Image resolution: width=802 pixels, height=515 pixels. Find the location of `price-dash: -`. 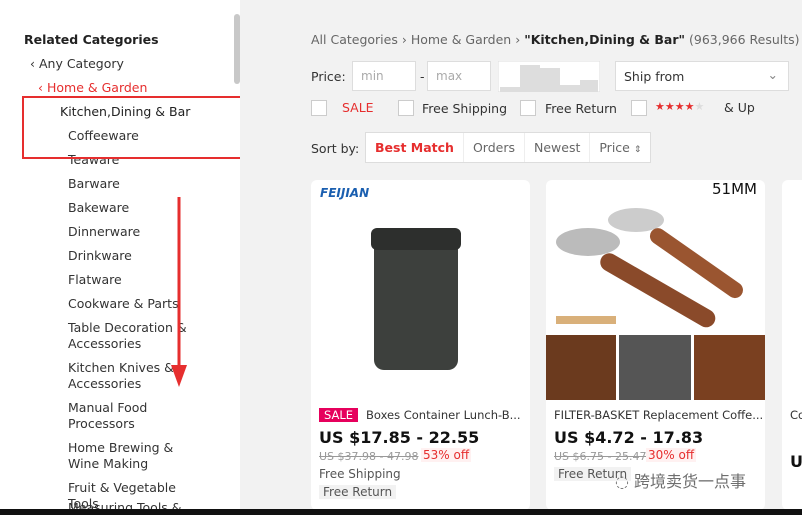

price-dash: - is located at coordinates (422, 76).